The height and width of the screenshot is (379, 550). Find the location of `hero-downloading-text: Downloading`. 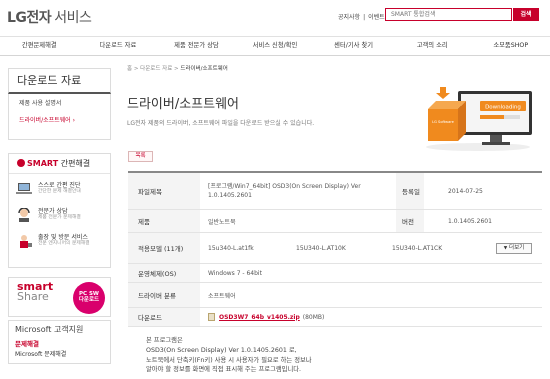

hero-downloading-text: Downloading is located at coordinates (503, 108).